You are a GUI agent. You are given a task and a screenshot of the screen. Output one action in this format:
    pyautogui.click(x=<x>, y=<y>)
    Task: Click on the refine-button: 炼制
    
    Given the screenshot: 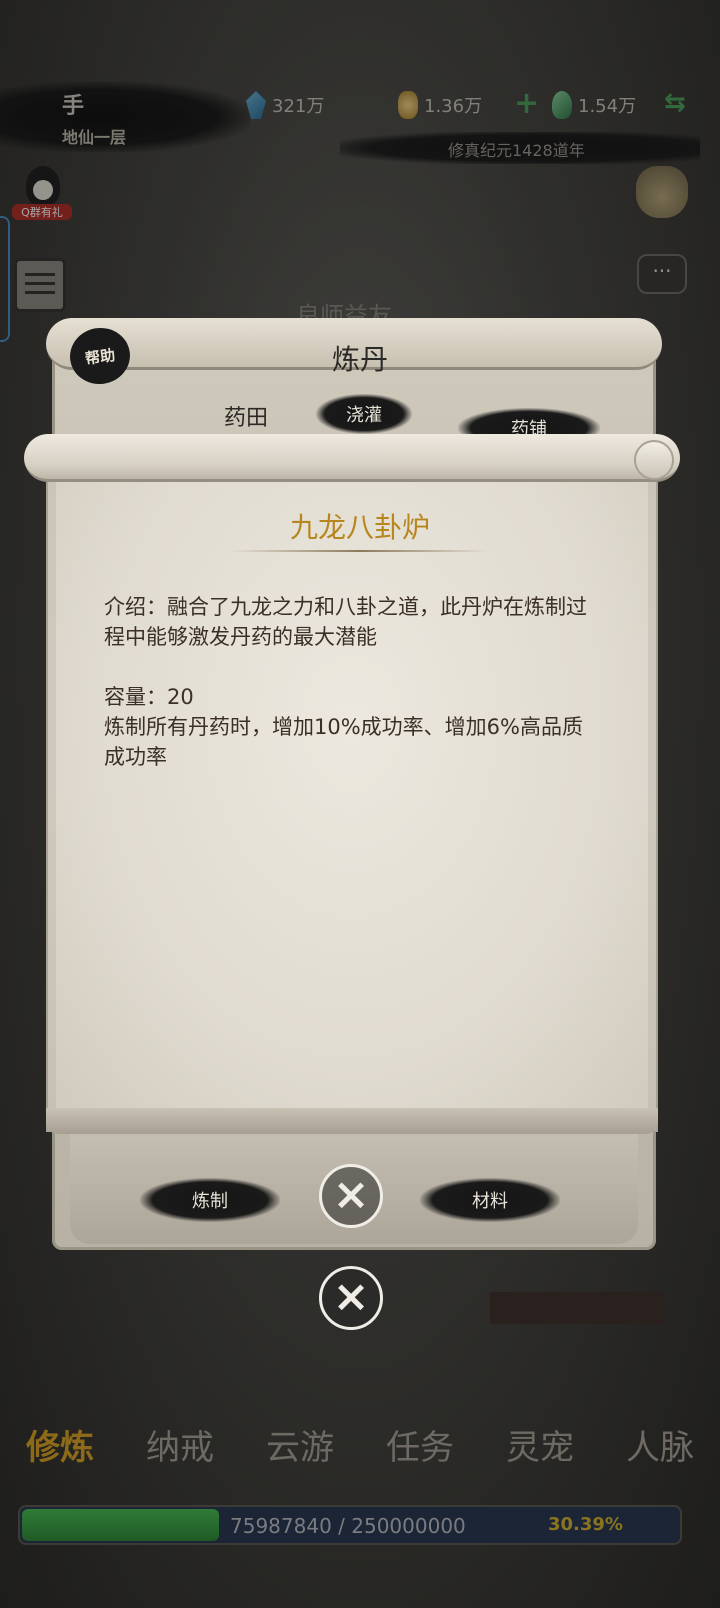 What is the action you would take?
    pyautogui.click(x=210, y=1200)
    